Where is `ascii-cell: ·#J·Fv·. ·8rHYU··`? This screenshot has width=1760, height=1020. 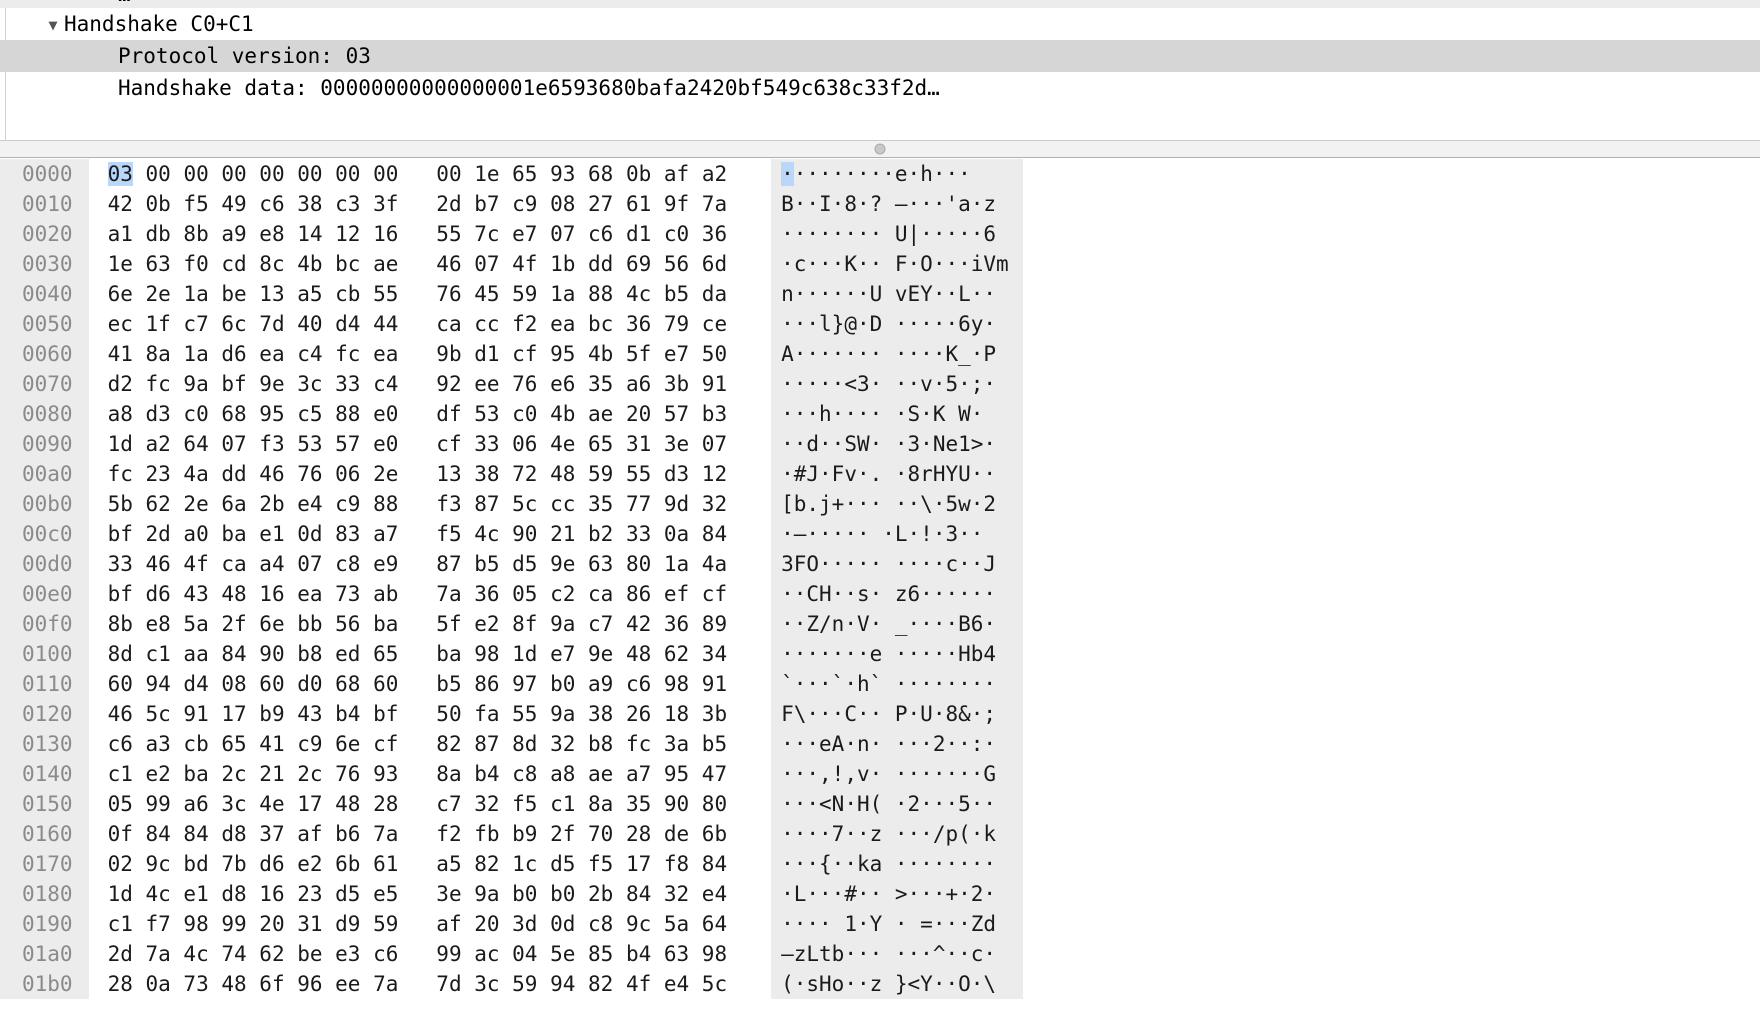 ascii-cell: ·#J·Fv·. ·8rHYU·· is located at coordinates (897, 474).